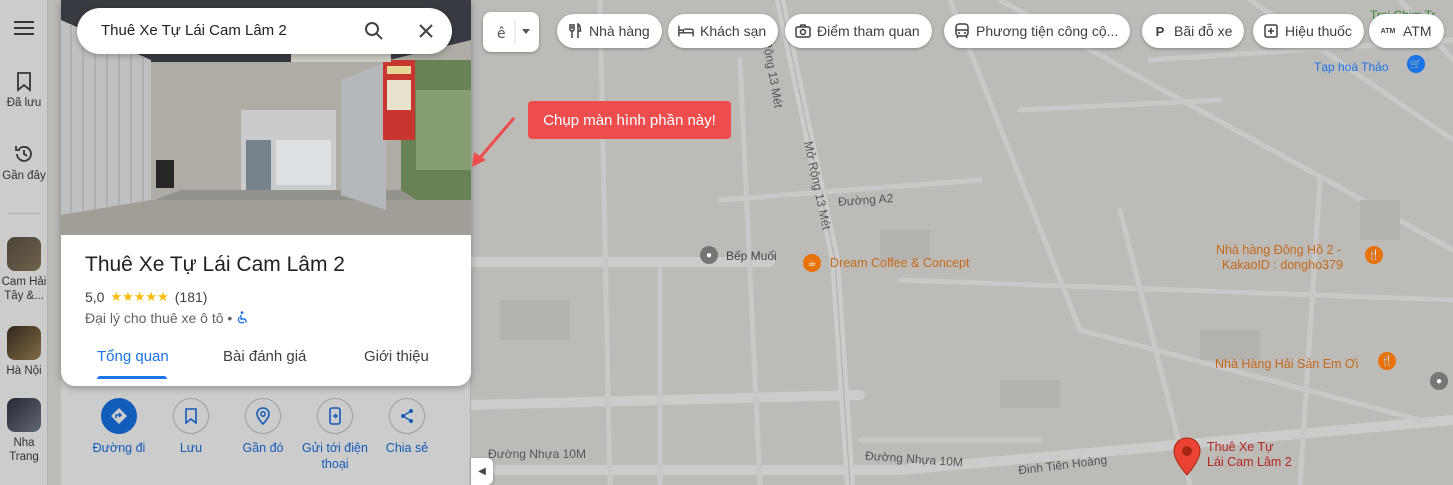 This screenshot has width=1453, height=485. I want to click on chip-label: Khách sạn, so click(733, 31).